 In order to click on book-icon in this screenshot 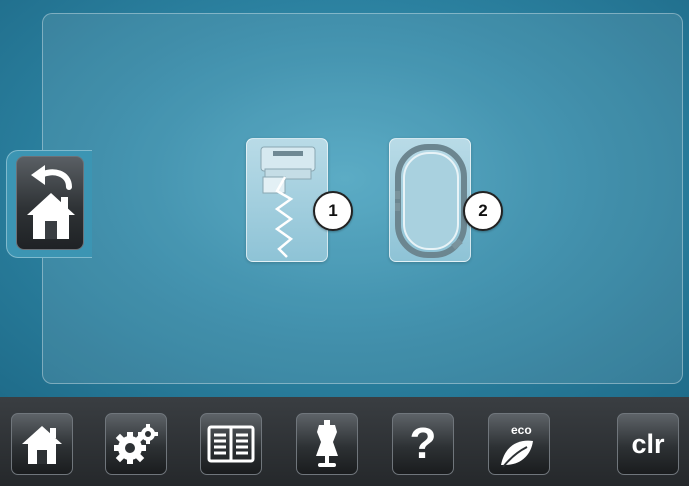, I will do `click(231, 444)`.